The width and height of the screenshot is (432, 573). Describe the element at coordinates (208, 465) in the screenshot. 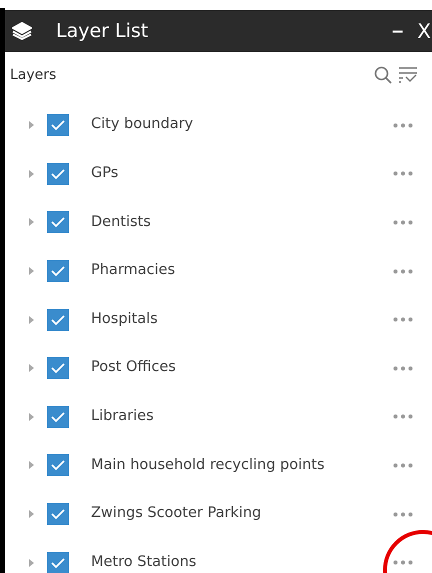

I see `layer-name: Main household recycling points` at that location.